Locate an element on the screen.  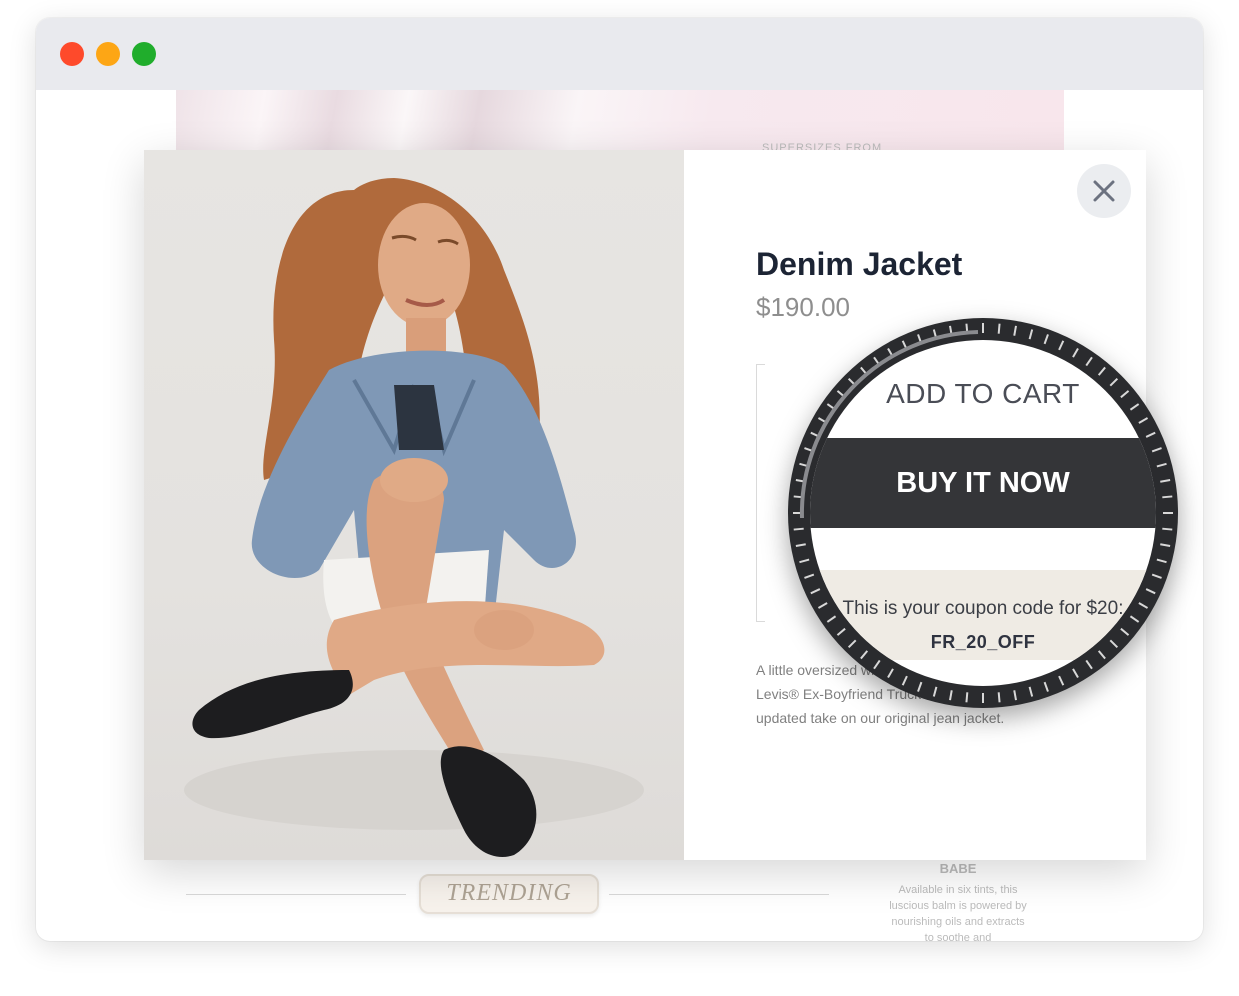
trending-badge: TRENDING is located at coordinates (509, 894).